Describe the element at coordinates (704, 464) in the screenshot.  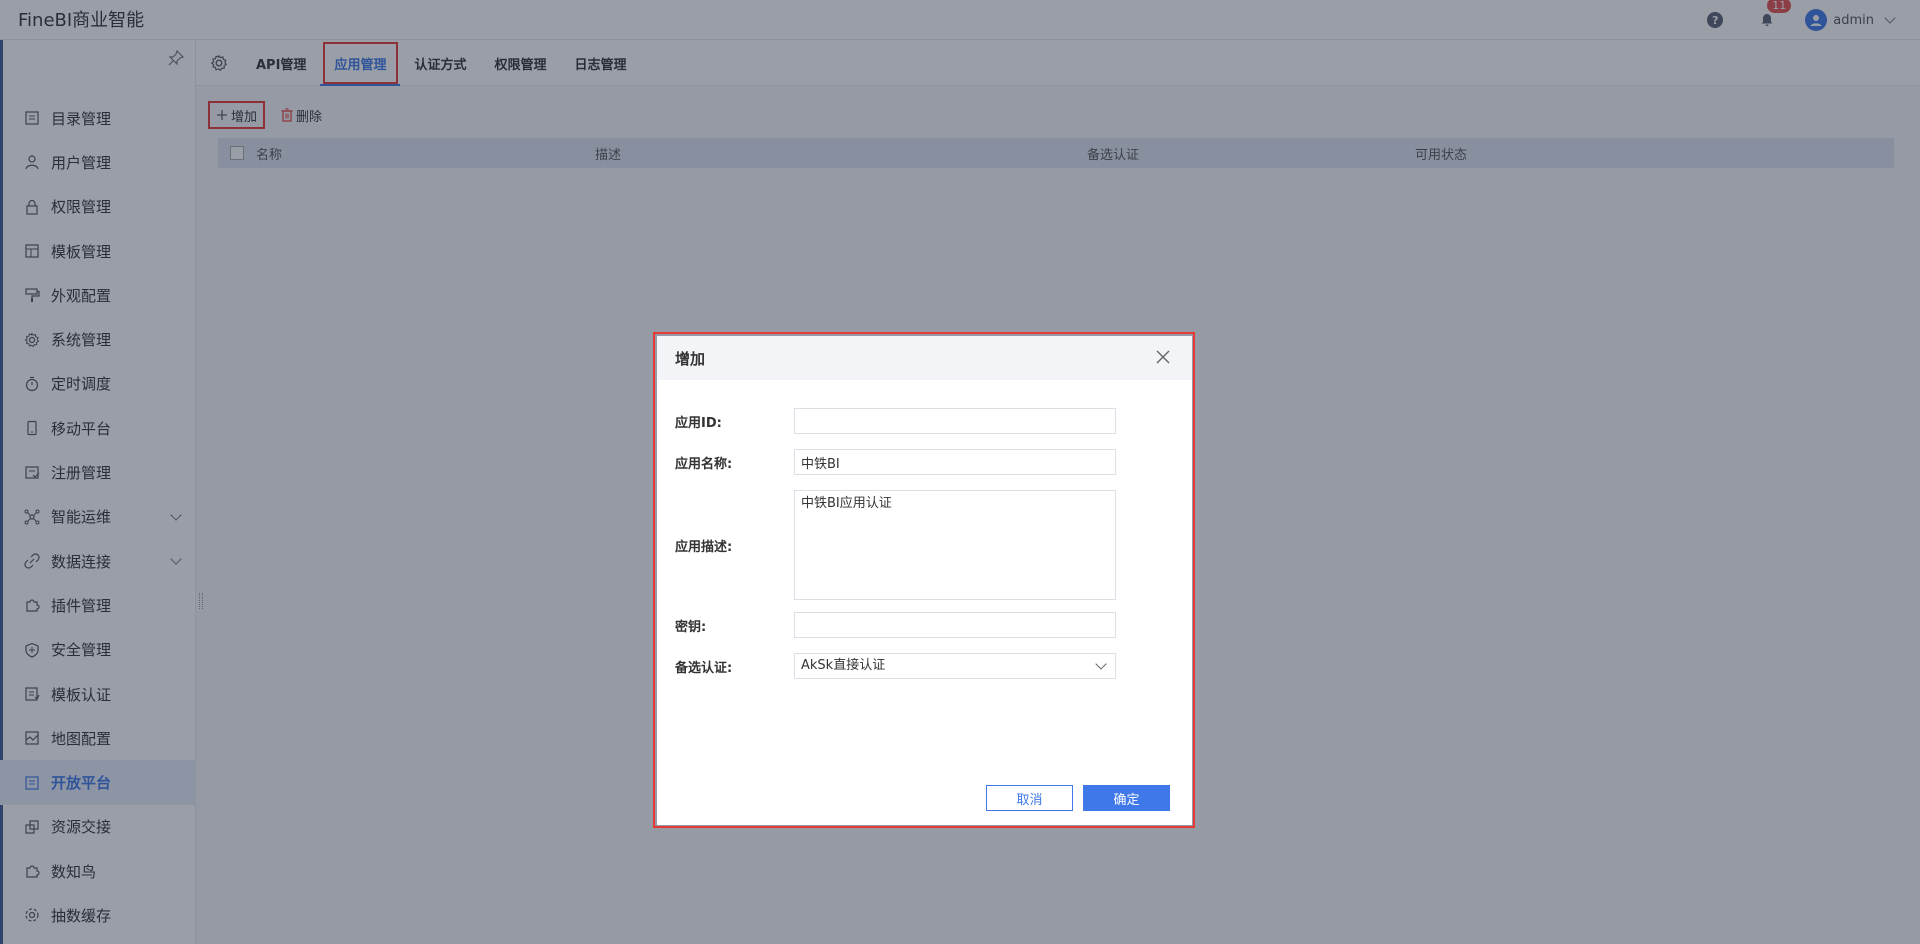
I see `app-name-label: 应用名称:` at that location.